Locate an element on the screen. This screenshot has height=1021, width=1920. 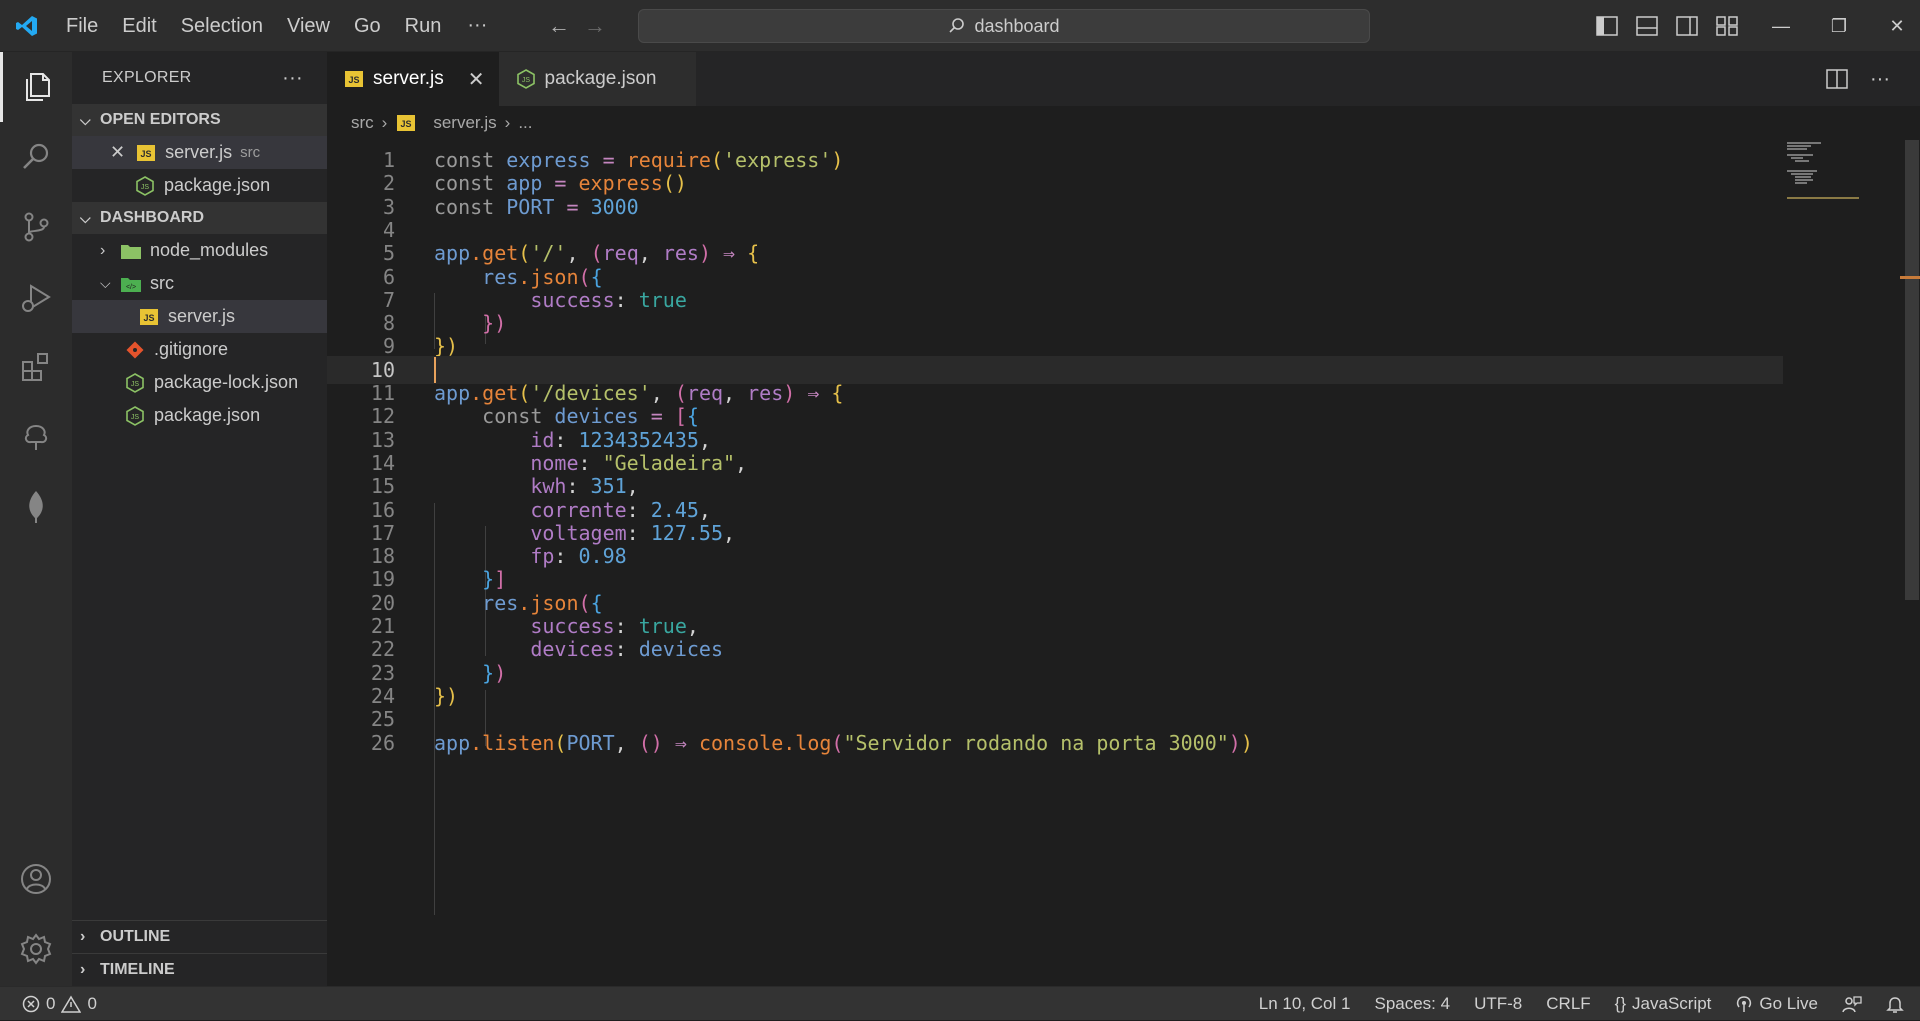
notifications-bell-icon is located at coordinates (1895, 1004).